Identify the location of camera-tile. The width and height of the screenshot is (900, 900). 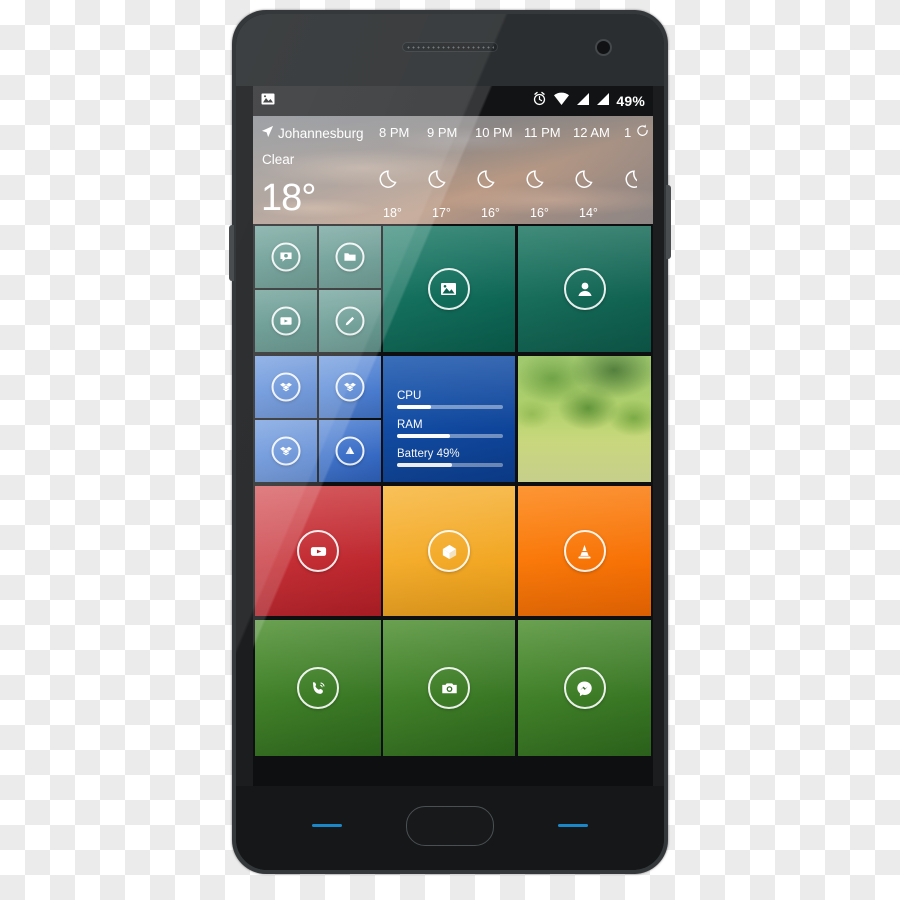
(449, 688).